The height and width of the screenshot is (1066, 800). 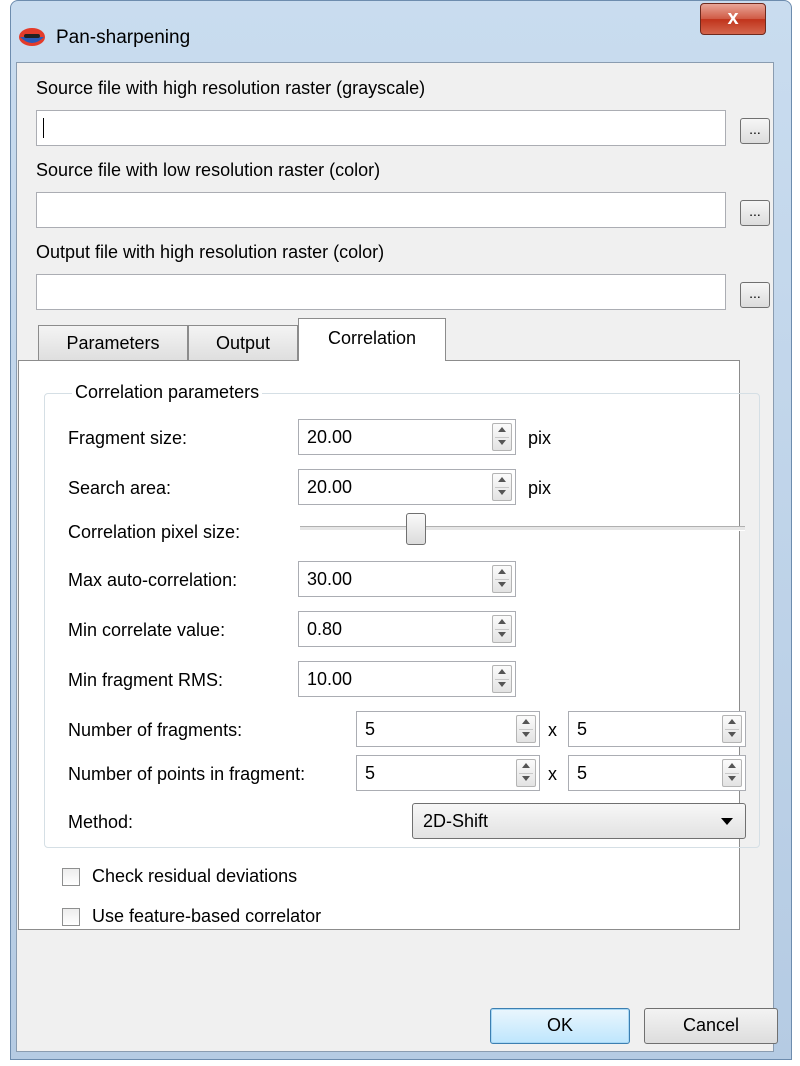 What do you see at coordinates (381, 210) in the screenshot?
I see `low-res-input` at bounding box center [381, 210].